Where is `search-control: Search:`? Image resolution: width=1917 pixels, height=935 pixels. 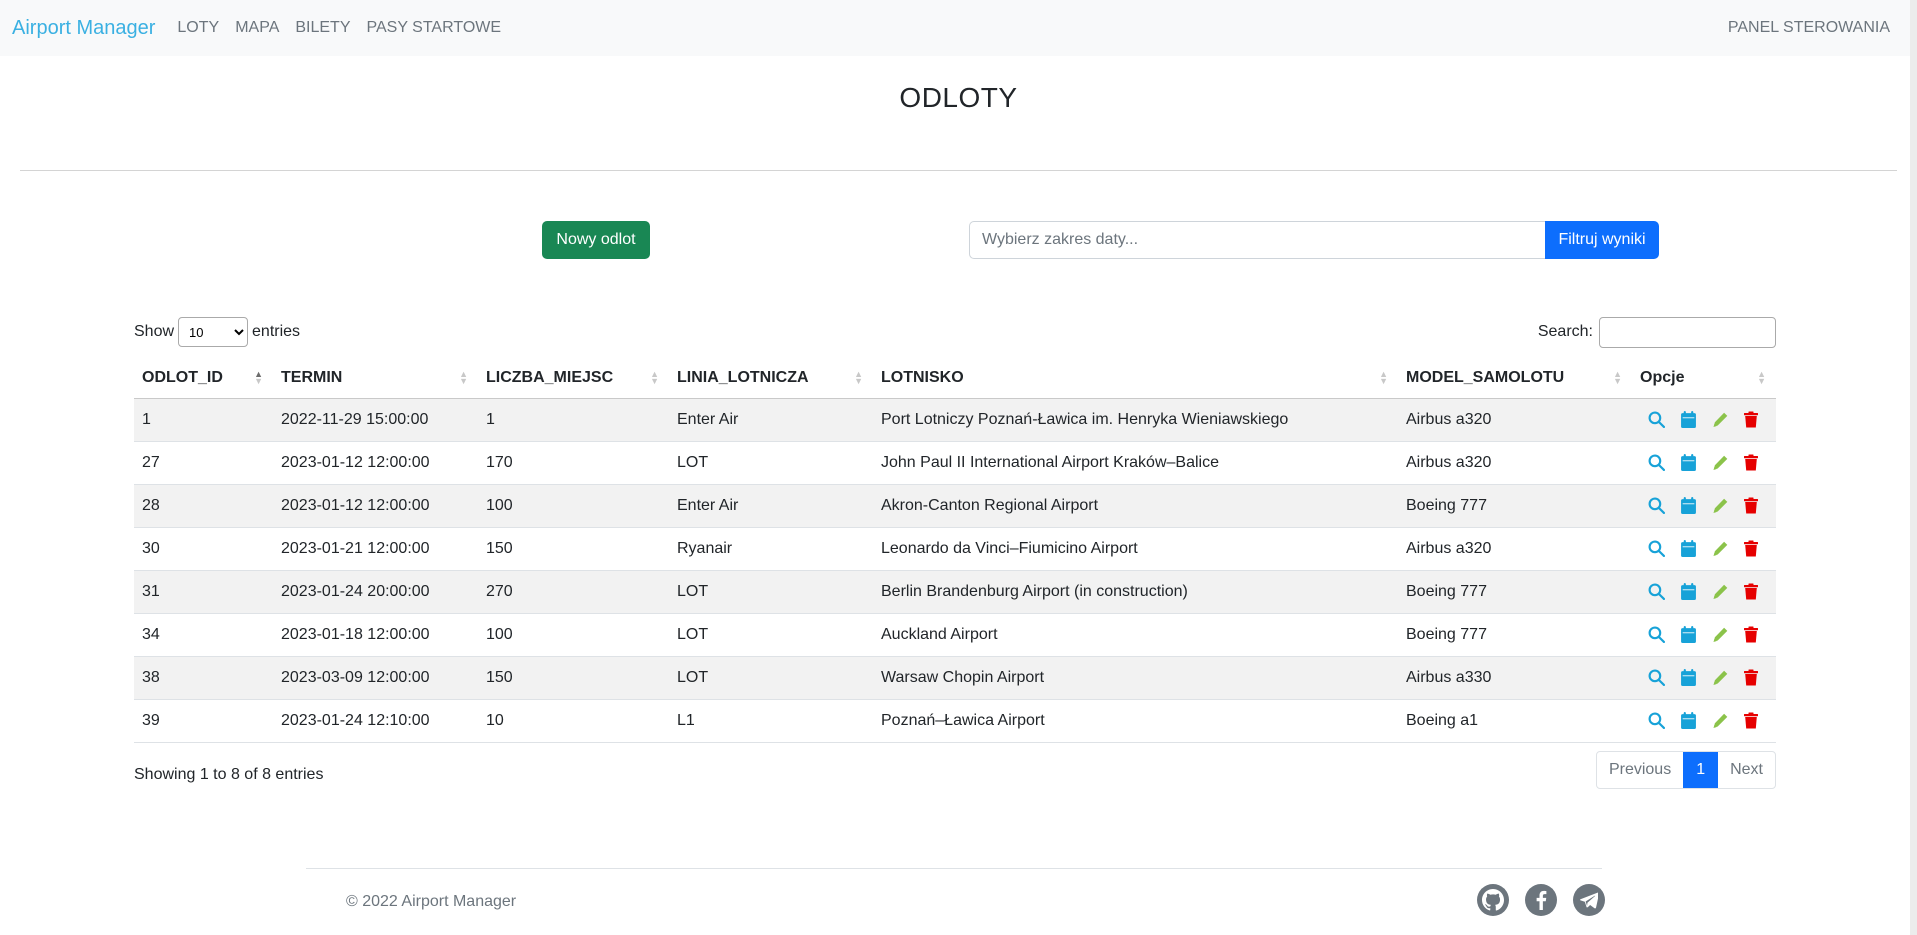 search-control: Search: is located at coordinates (1656, 332).